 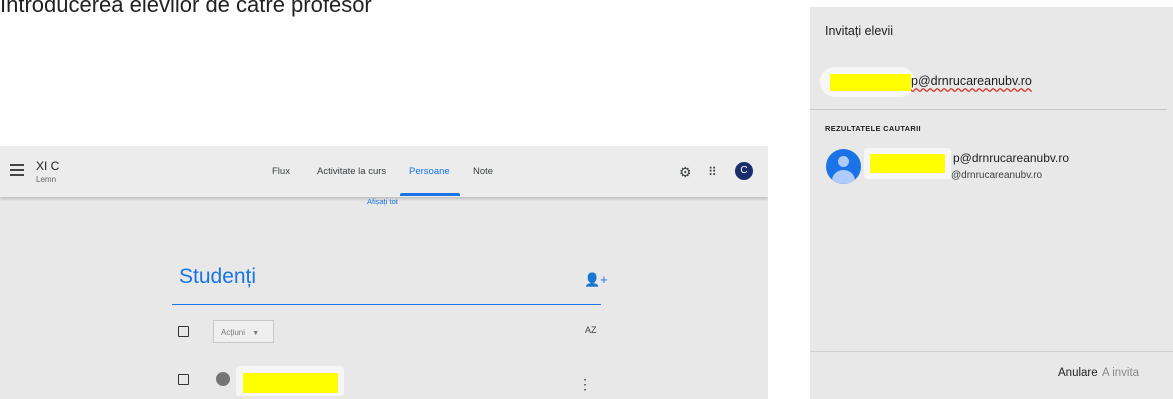 What do you see at coordinates (859, 31) in the screenshot?
I see `dialog-title: Invitați elevii` at bounding box center [859, 31].